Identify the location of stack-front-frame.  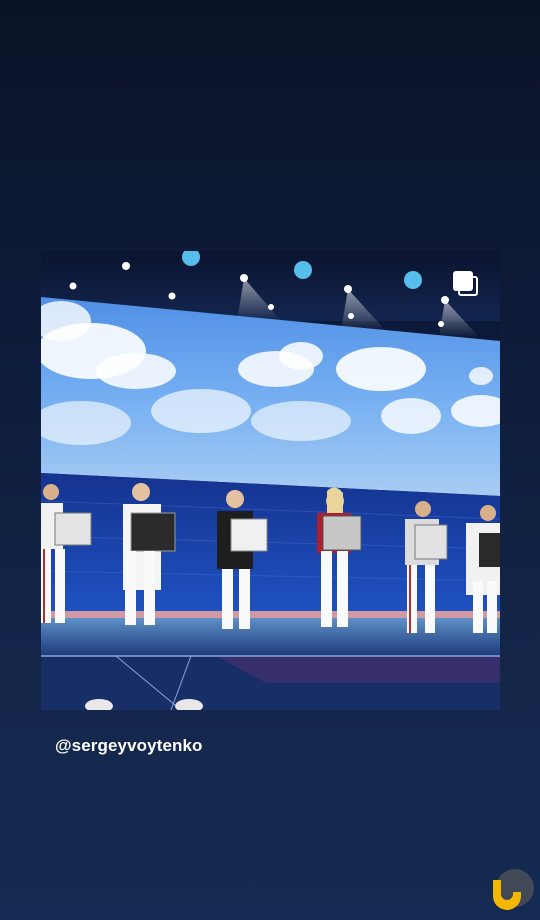
(463, 281).